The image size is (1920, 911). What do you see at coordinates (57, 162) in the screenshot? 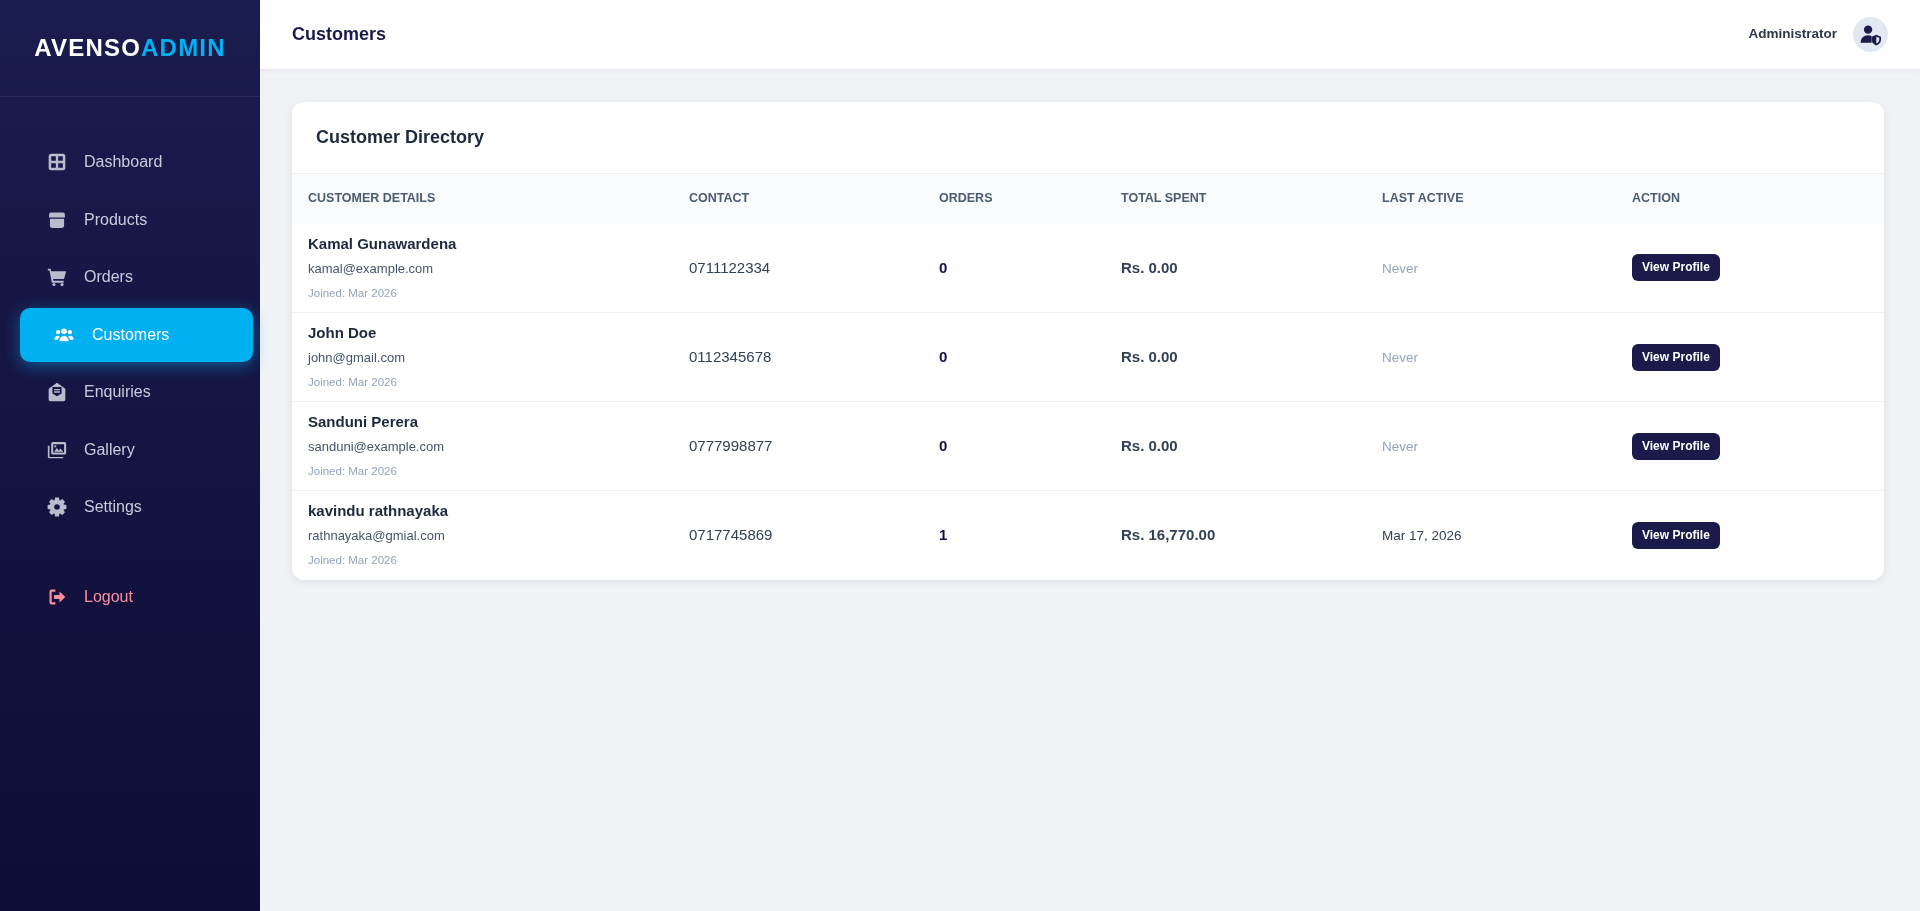
I see `grid-icon` at bounding box center [57, 162].